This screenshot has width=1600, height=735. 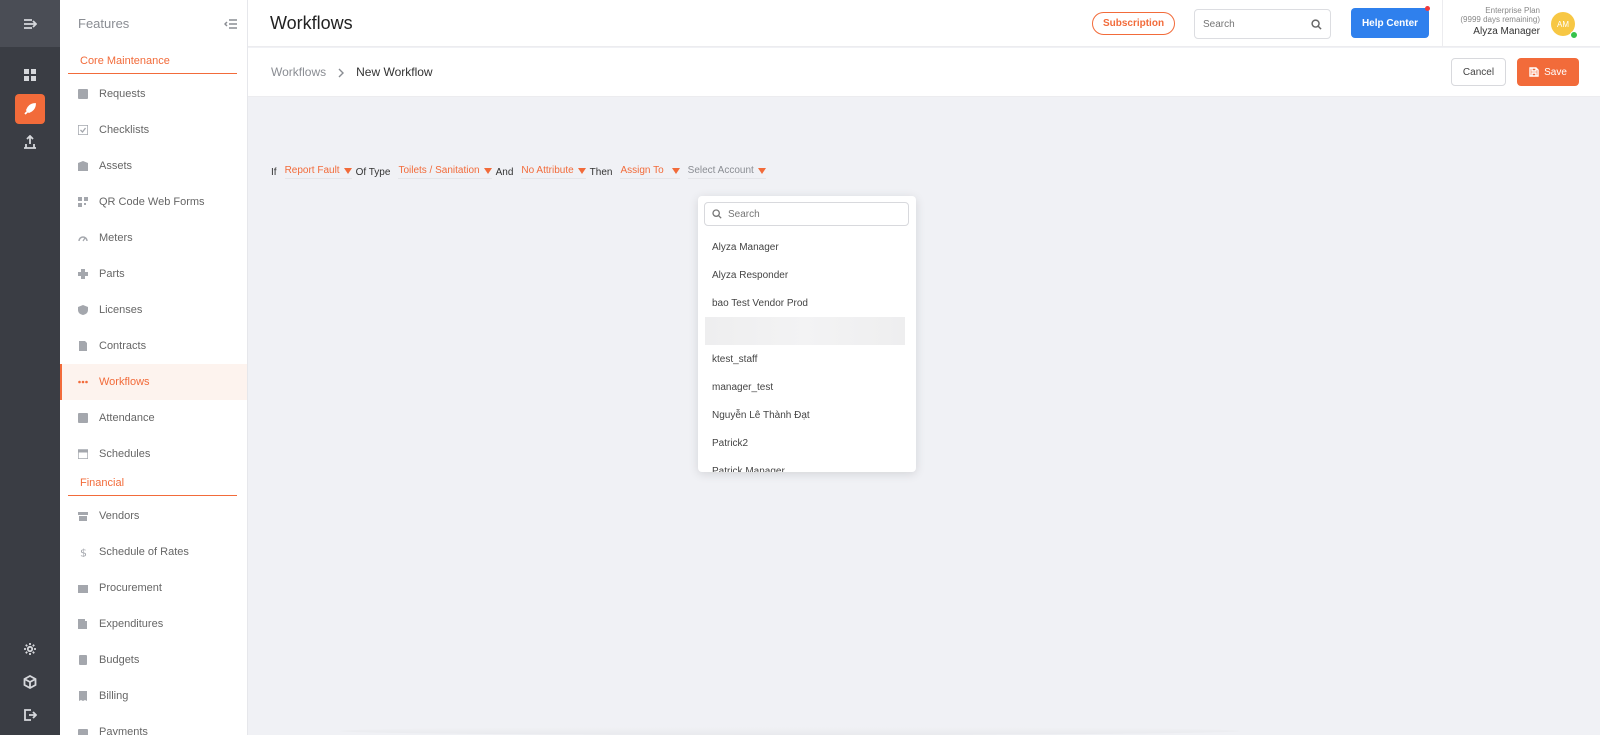 What do you see at coordinates (104, 23) in the screenshot?
I see `sidebar-title: Features` at bounding box center [104, 23].